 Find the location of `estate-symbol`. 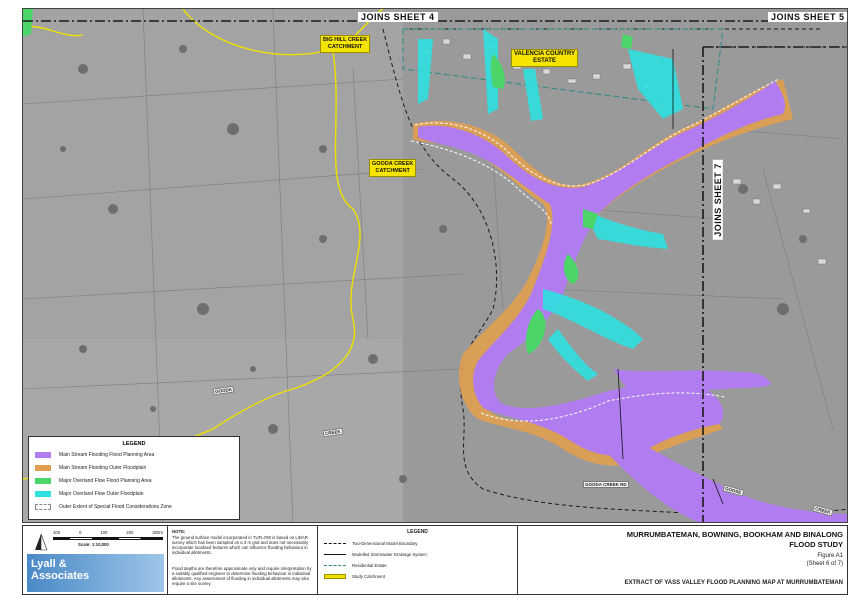

estate-symbol is located at coordinates (335, 565).